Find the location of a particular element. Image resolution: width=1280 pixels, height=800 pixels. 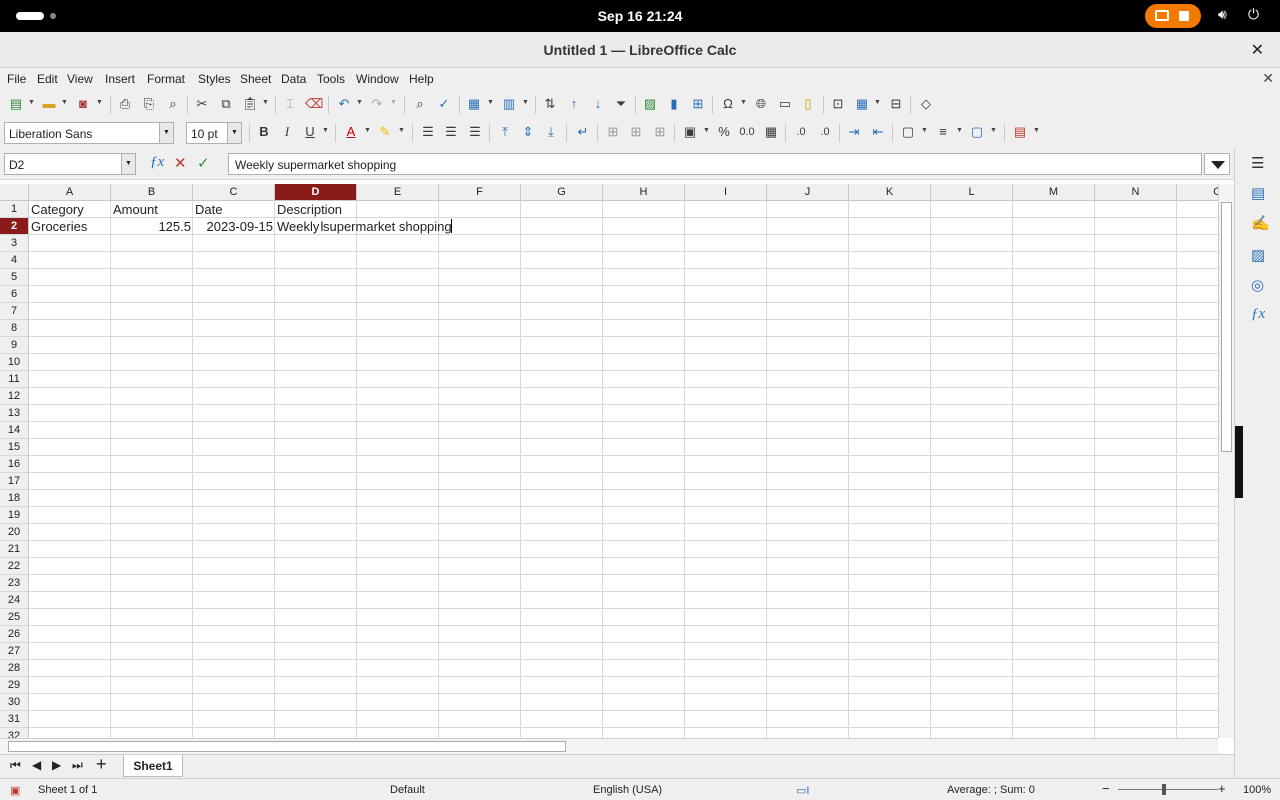

styles-icon: ✍ is located at coordinates (1260, 223).